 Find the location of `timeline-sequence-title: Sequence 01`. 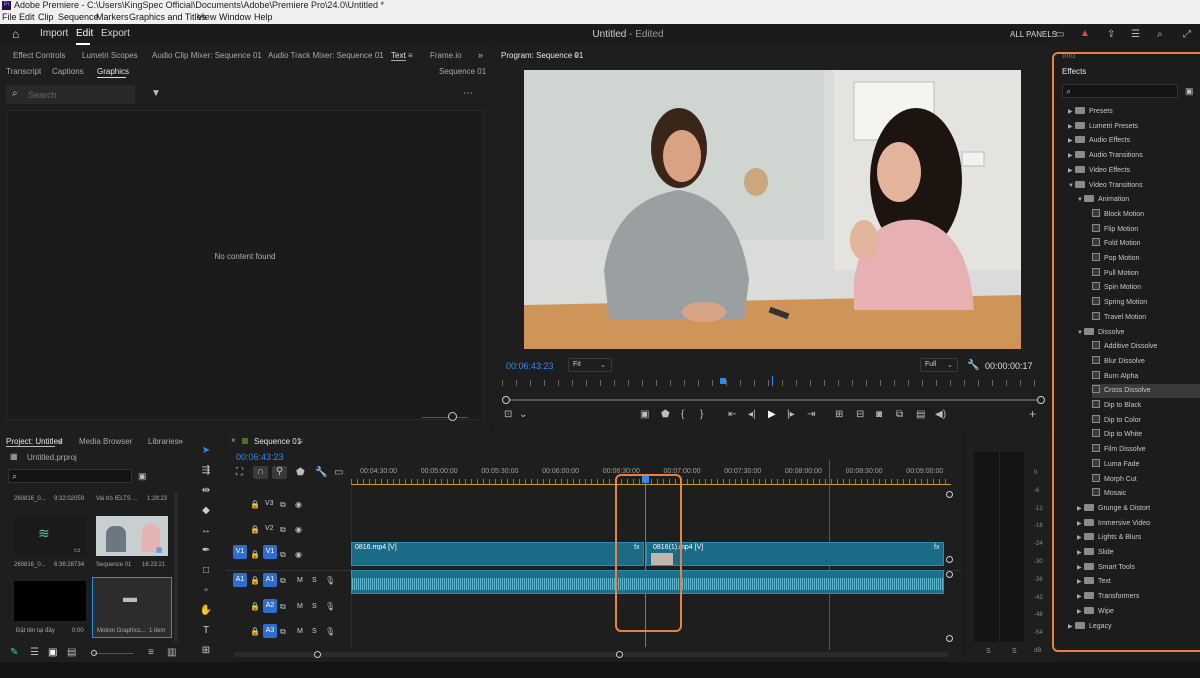

timeline-sequence-title: Sequence 01 is located at coordinates (277, 441).